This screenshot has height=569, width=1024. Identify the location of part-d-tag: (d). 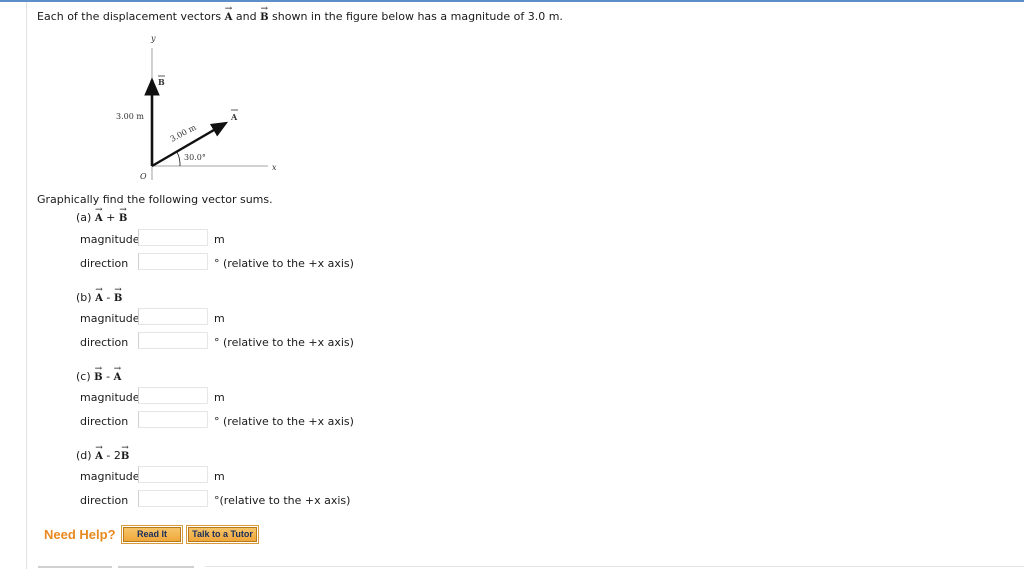
(84, 455).